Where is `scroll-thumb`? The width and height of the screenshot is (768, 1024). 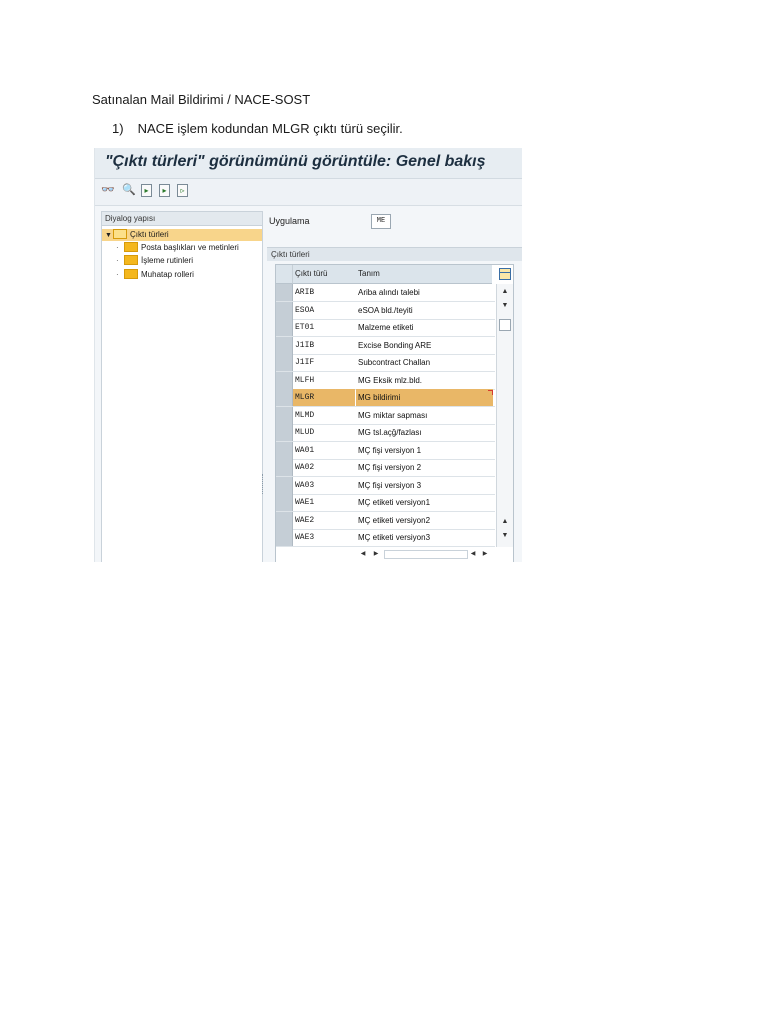
scroll-thumb is located at coordinates (505, 325).